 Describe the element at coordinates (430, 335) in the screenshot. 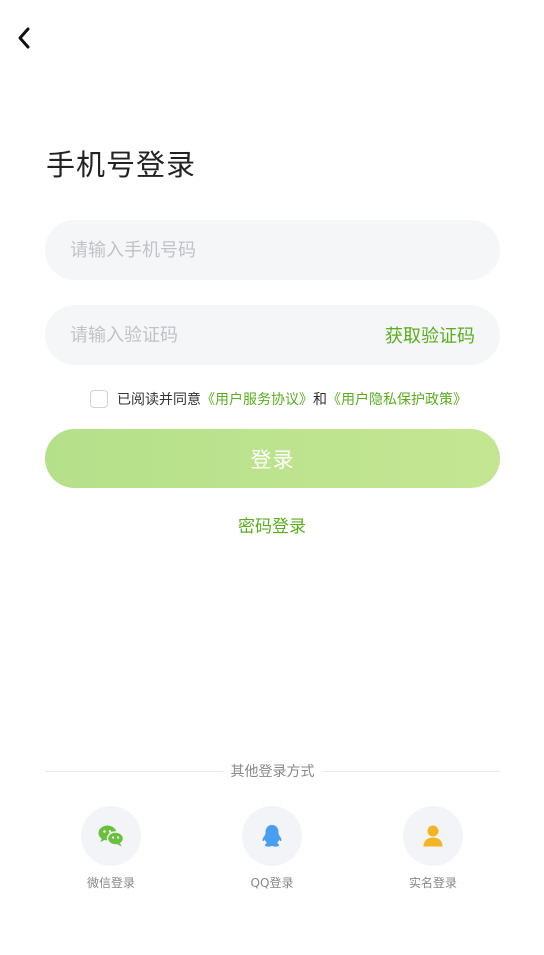

I see `get-code-button: 获取验证码` at that location.